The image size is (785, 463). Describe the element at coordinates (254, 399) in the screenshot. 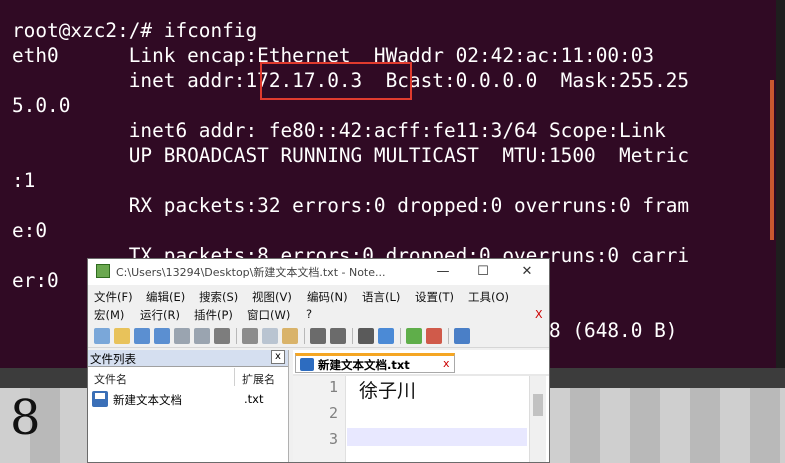

I see `file-extension: .txt` at that location.